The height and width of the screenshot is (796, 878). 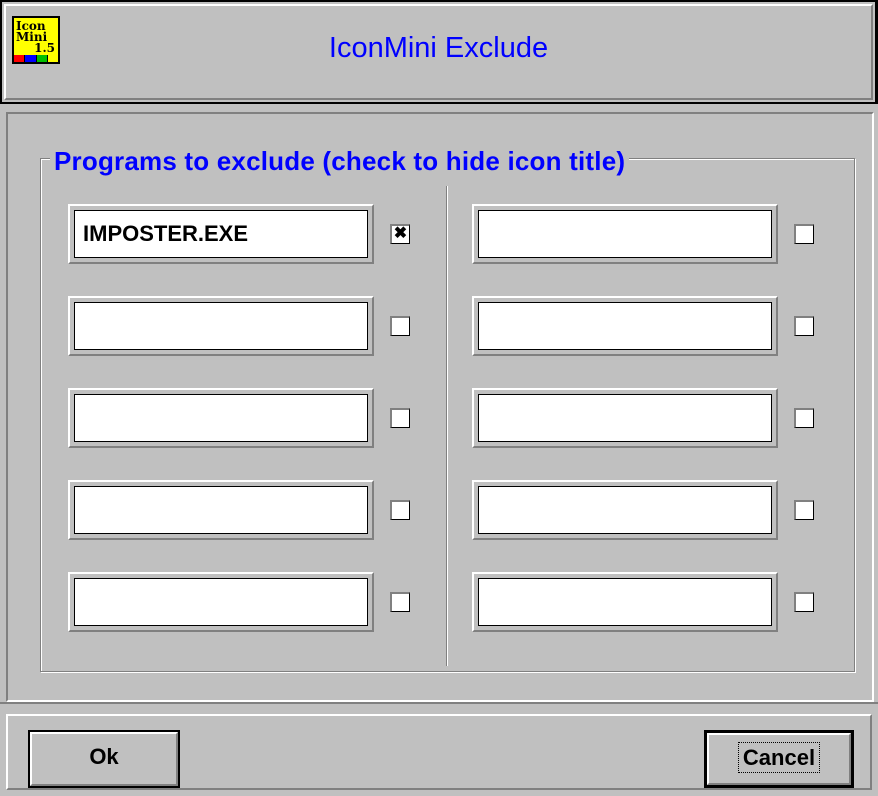 I want to click on program-name-input: IMPOSTER.EXE, so click(x=221, y=234).